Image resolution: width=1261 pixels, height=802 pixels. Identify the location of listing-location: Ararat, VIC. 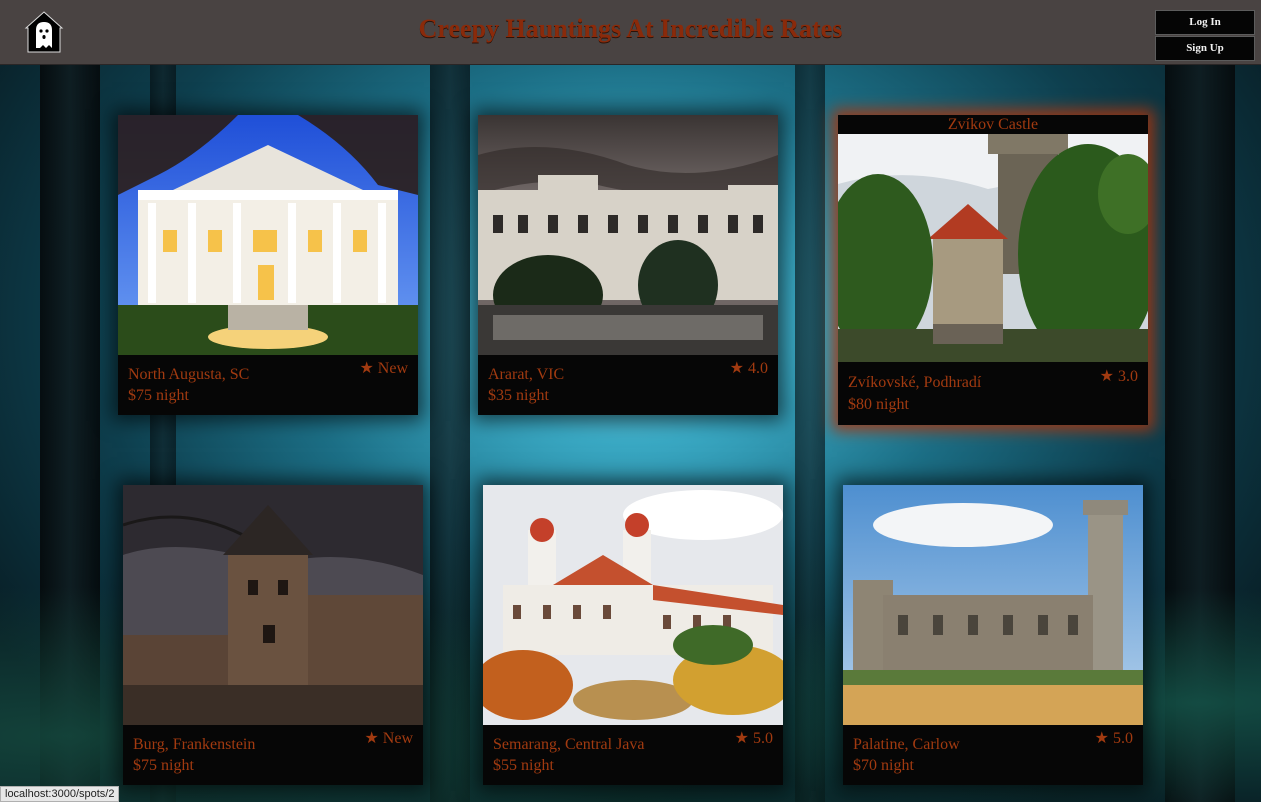
(526, 374).